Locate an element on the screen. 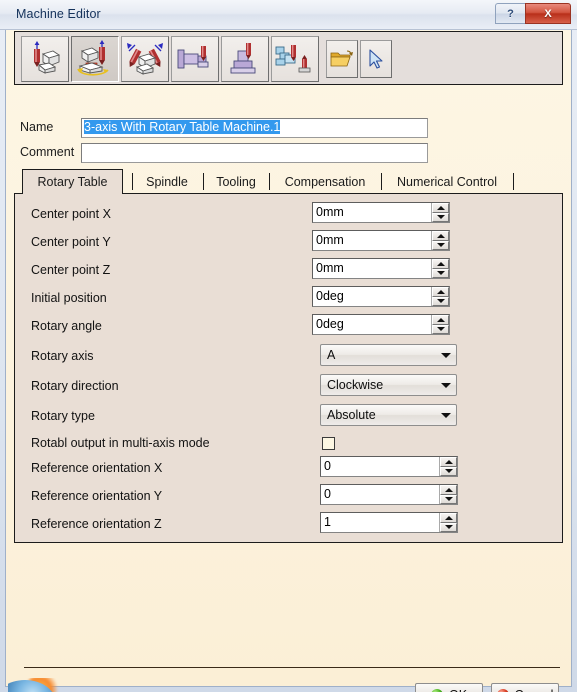 The image size is (577, 692). cancel-button: Cancel is located at coordinates (525, 687).